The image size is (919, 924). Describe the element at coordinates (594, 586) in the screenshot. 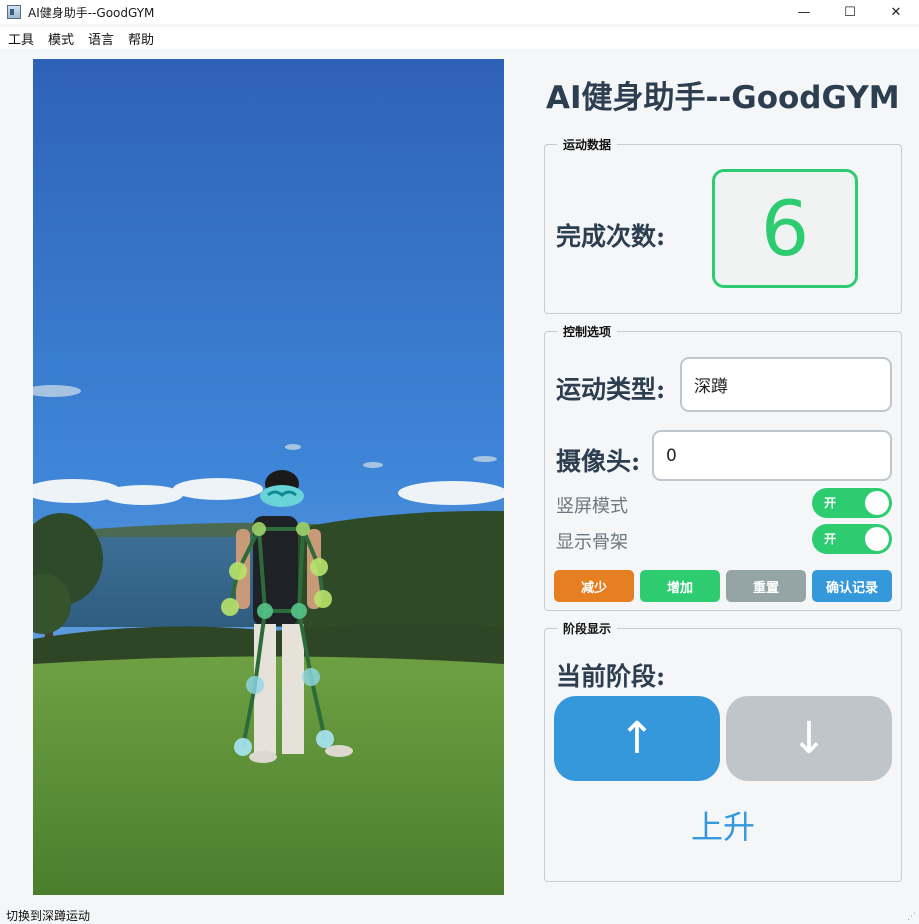

I see `decrease-button: 减少` at that location.